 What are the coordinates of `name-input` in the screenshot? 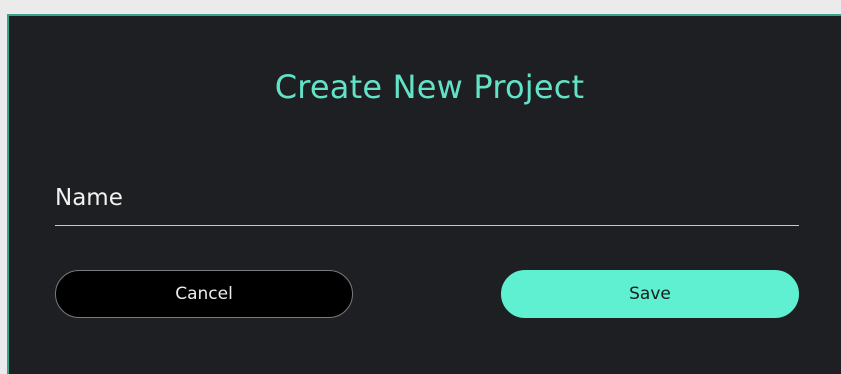 It's located at (429, 204).